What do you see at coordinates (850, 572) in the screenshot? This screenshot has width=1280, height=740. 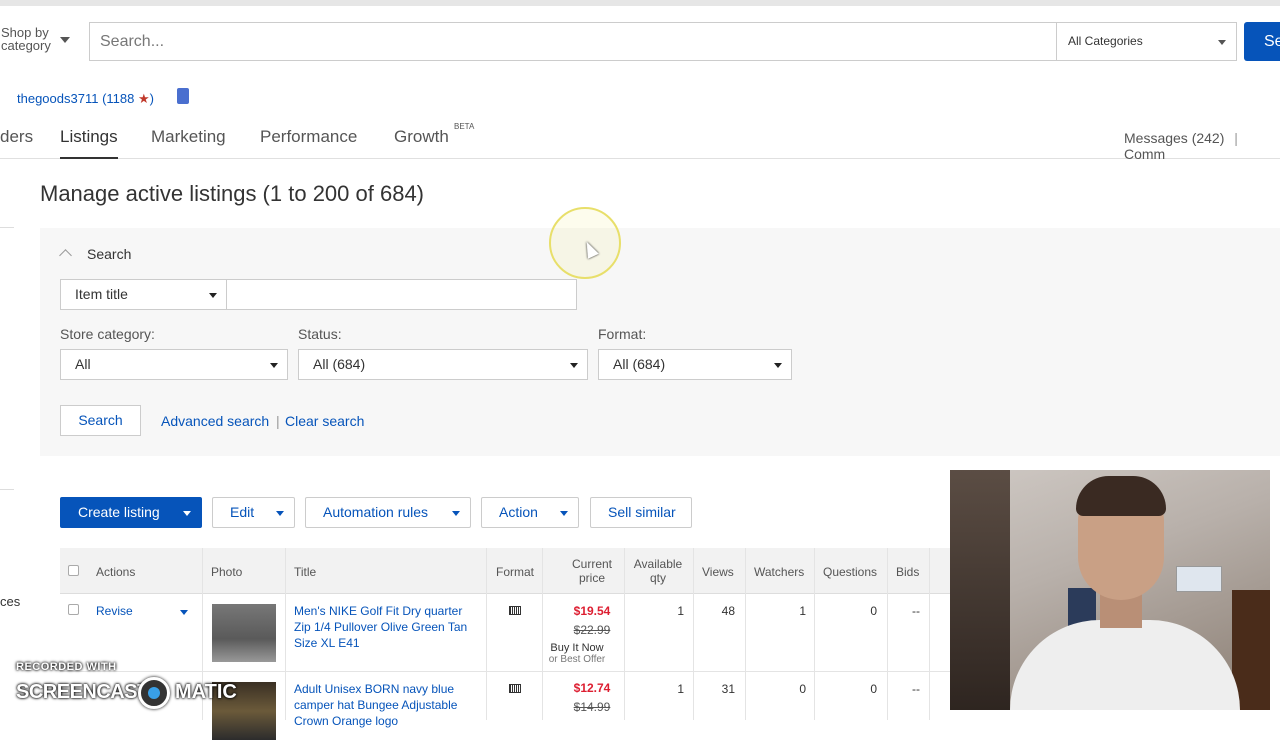 I see `header-questions: Questions` at bounding box center [850, 572].